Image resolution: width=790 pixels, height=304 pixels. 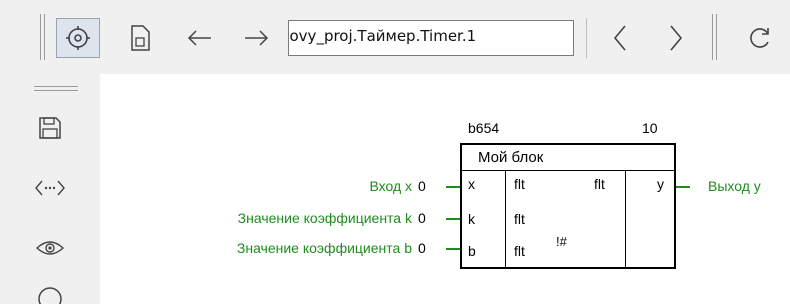 I want to click on save-icon, so click(x=50, y=128).